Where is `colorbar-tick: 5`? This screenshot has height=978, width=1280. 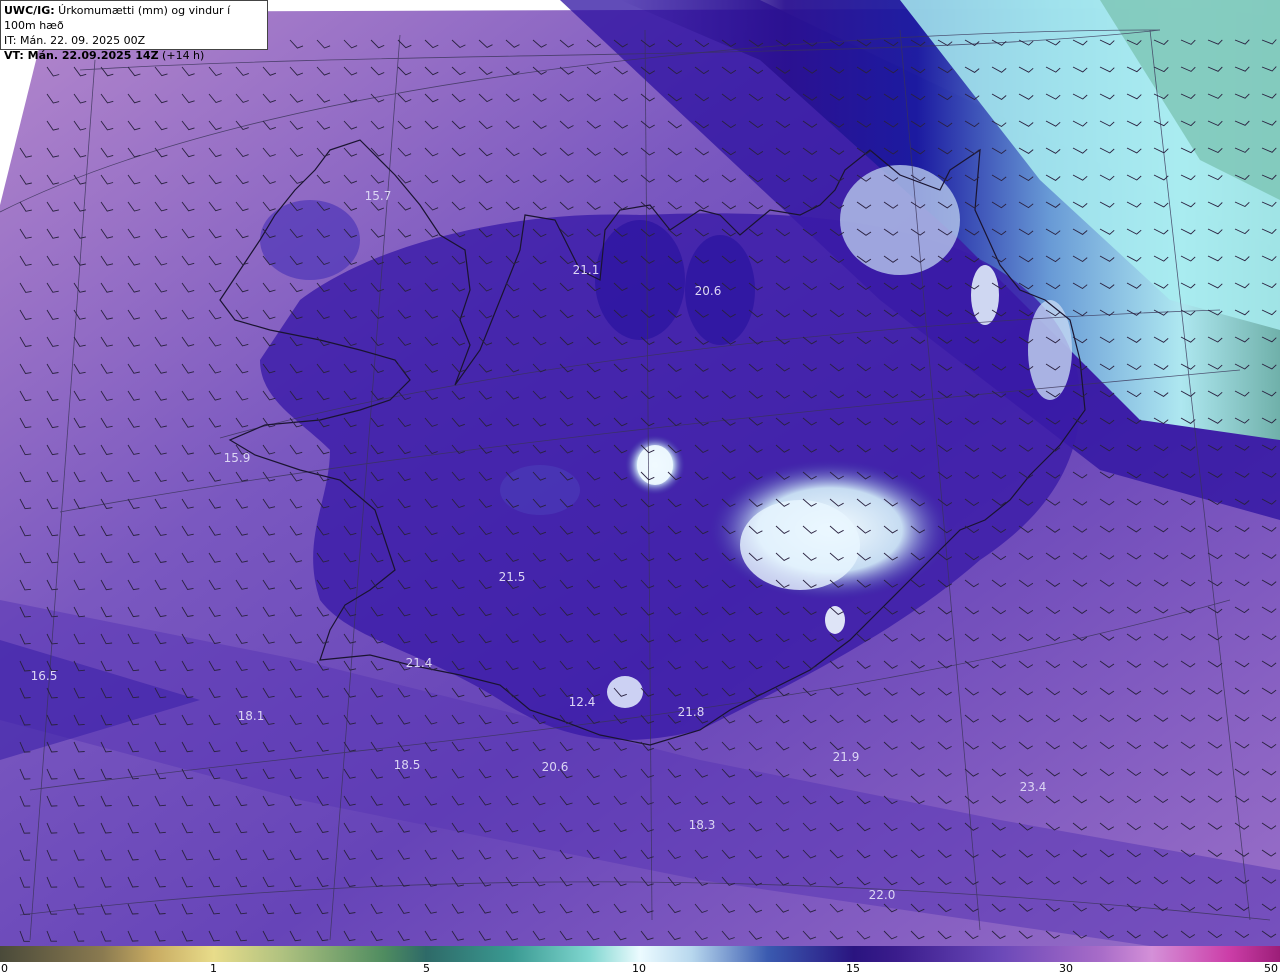 colorbar-tick: 5 is located at coordinates (426, 968).